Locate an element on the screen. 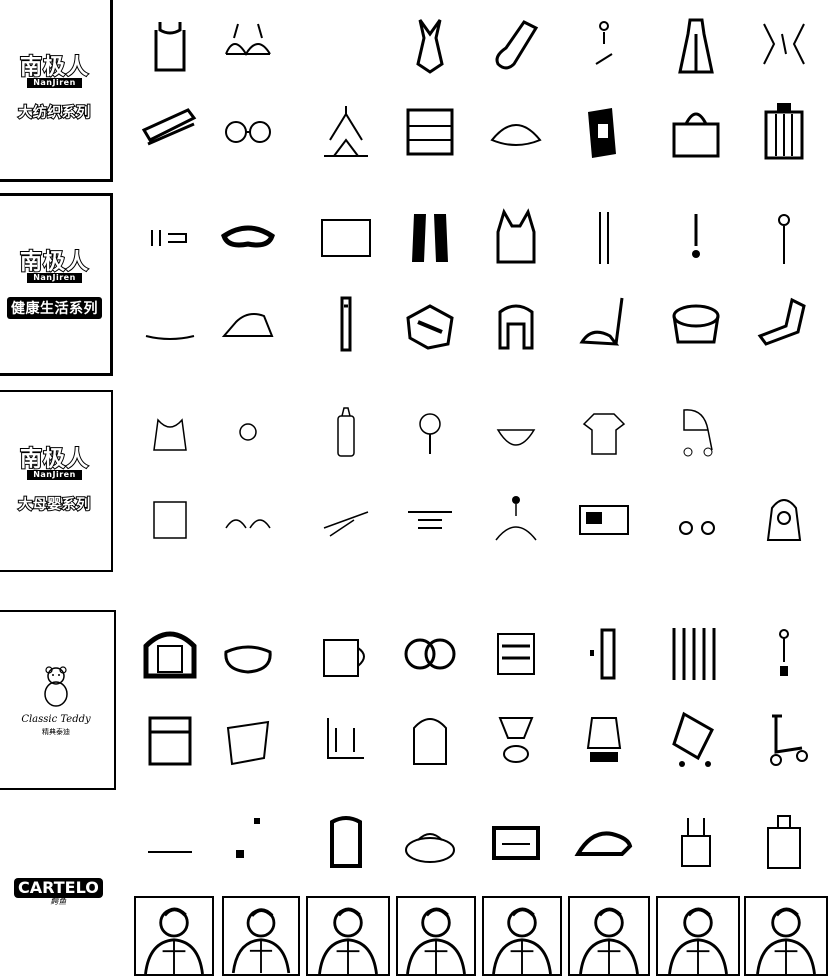 Image resolution: width=828 pixels, height=976 pixels. keychain-icon is located at coordinates (784, 654).